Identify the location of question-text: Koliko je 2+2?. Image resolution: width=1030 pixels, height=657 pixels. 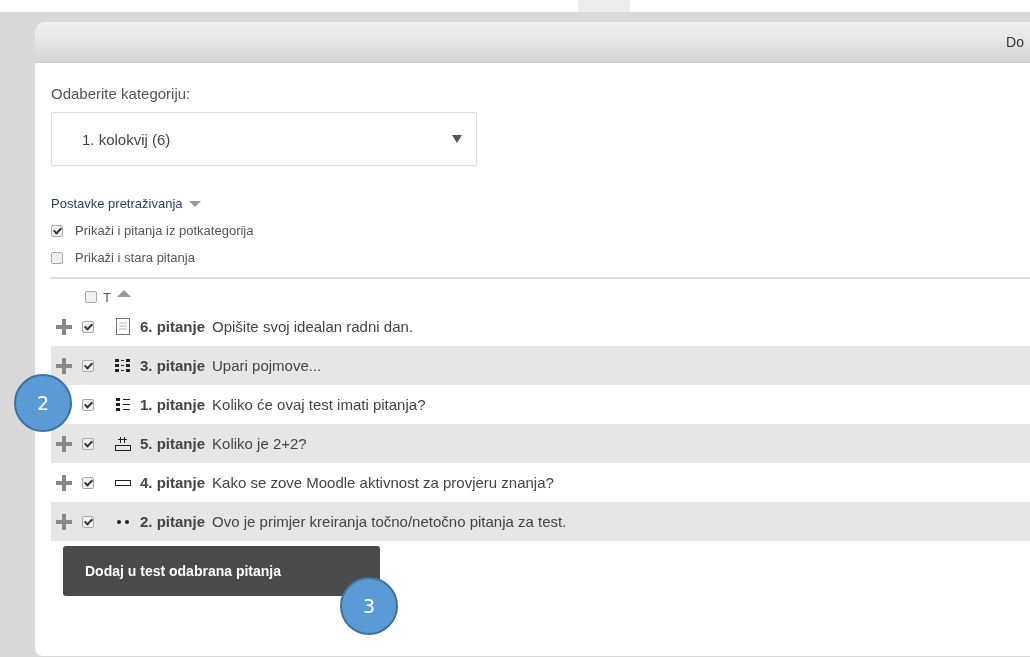
(259, 443).